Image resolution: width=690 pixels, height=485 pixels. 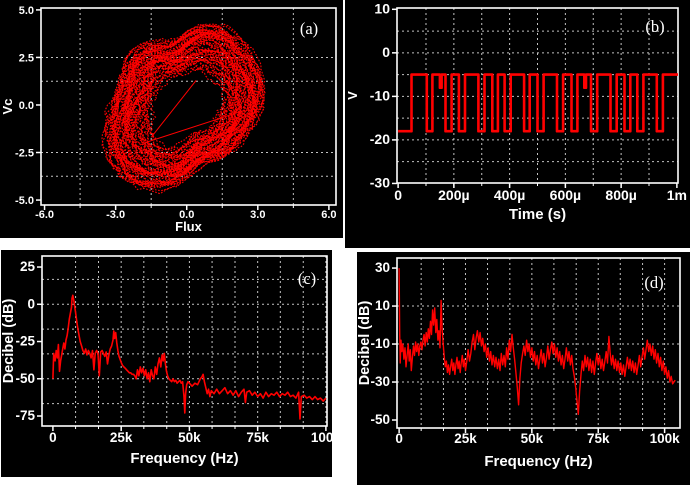 What do you see at coordinates (28, 266) in the screenshot?
I see `y-tick-label: 25` at bounding box center [28, 266].